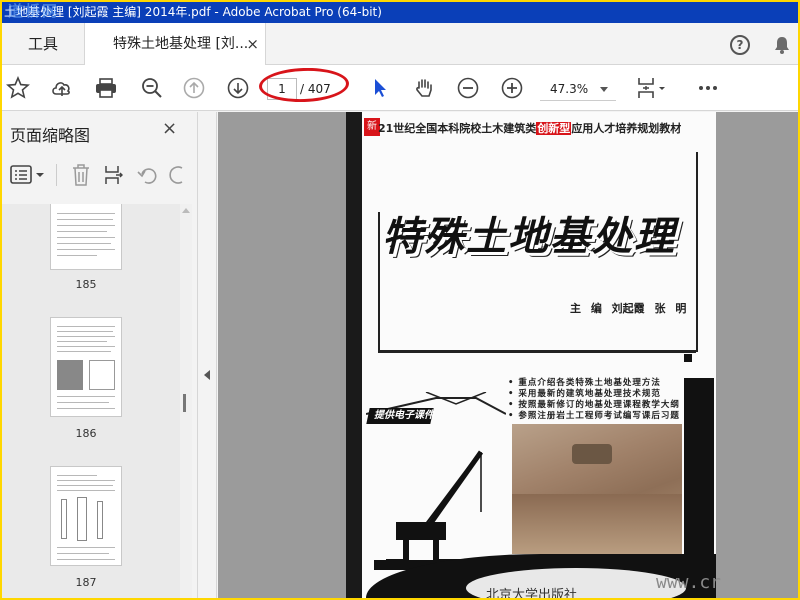 The width and height of the screenshot is (800, 600). What do you see at coordinates (597, 489) in the screenshot?
I see `cover-construction-photo` at bounding box center [597, 489].